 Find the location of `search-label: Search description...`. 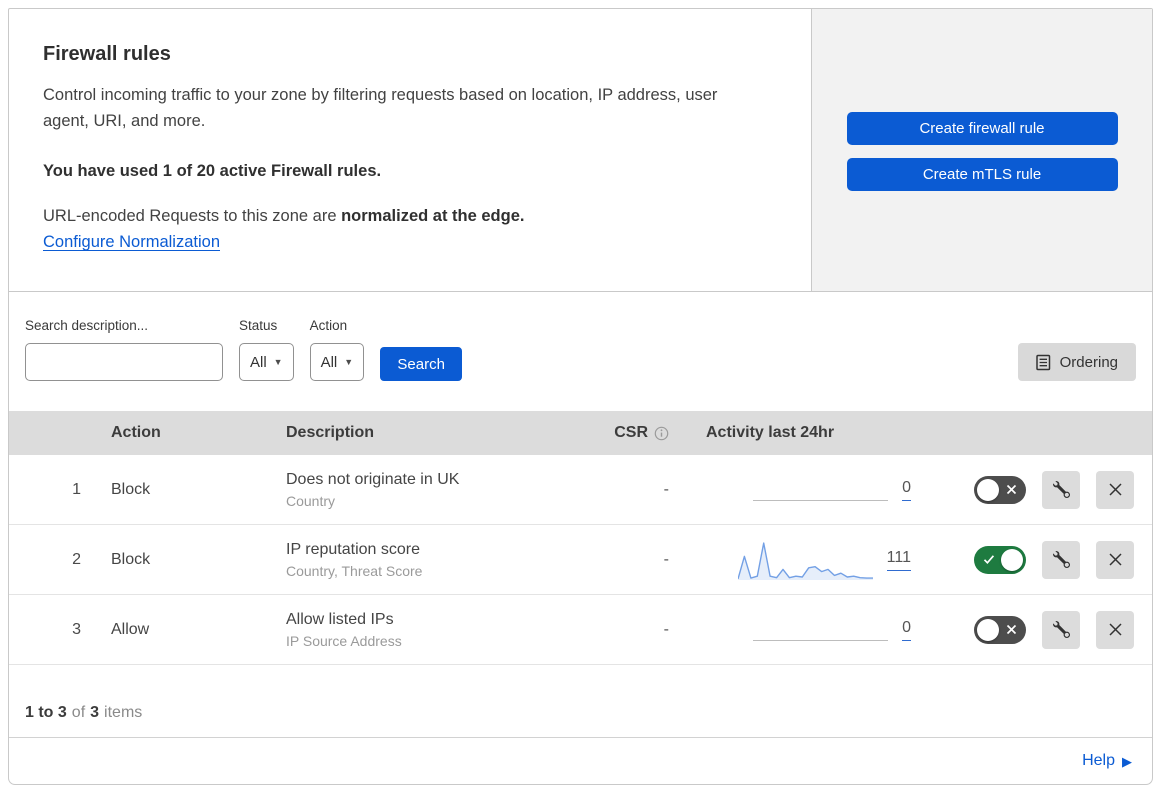

search-label: Search description... is located at coordinates (87, 325).